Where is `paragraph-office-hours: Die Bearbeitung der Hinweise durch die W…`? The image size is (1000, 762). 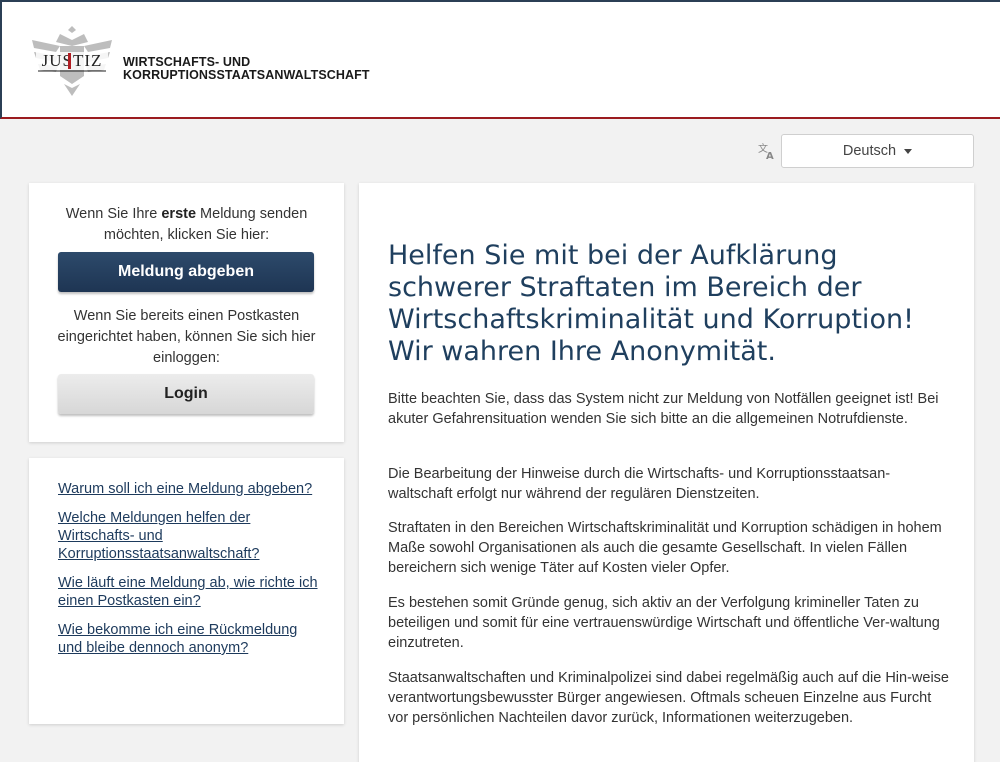
paragraph-office-hours: Die Bearbeitung der Hinweise durch die W… is located at coordinates (639, 484).